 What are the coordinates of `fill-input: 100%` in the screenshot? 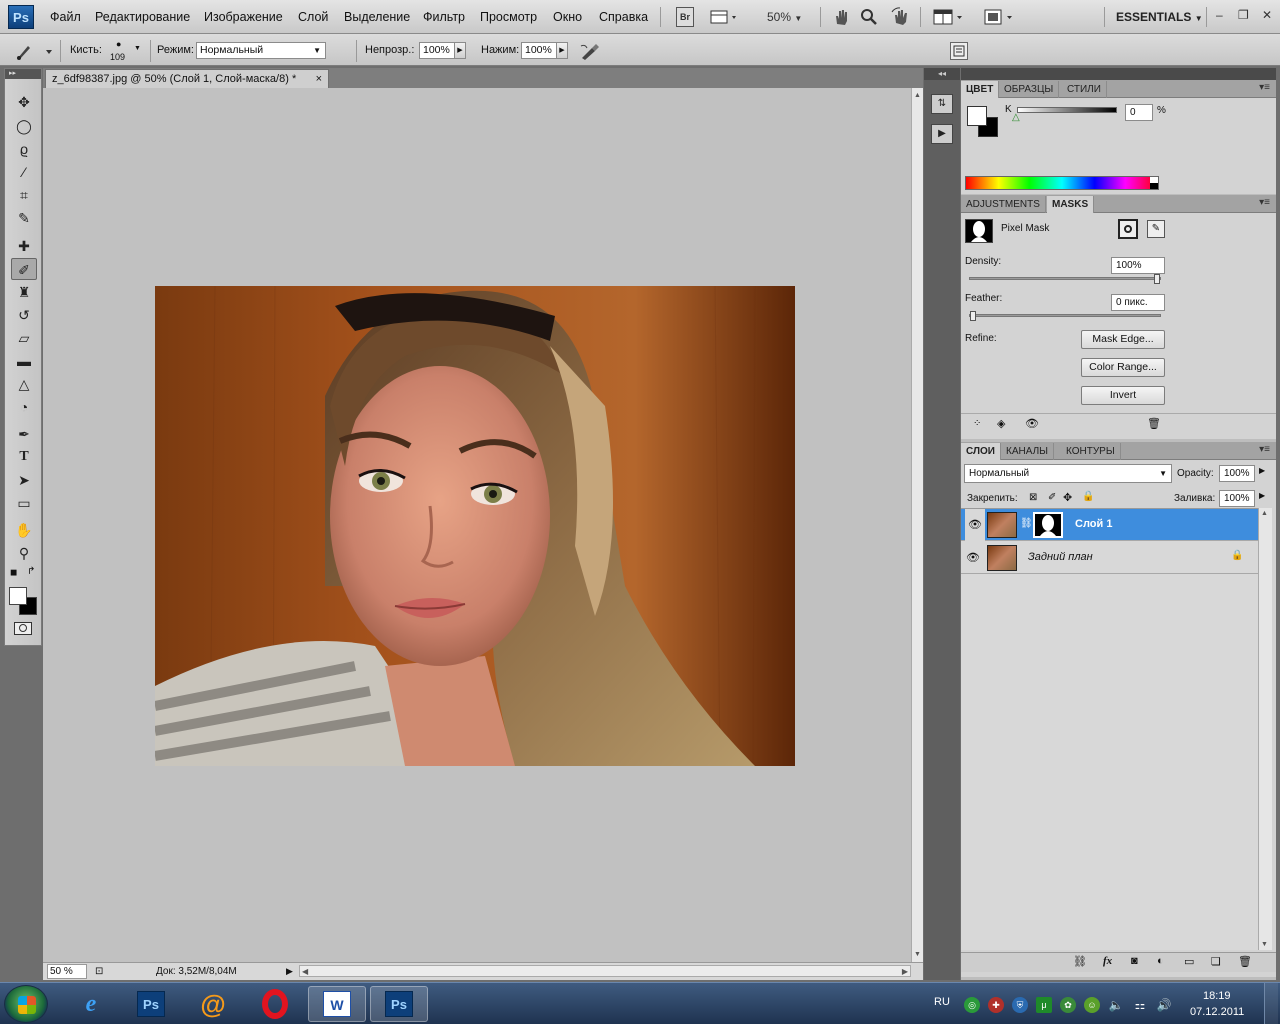 It's located at (1237, 498).